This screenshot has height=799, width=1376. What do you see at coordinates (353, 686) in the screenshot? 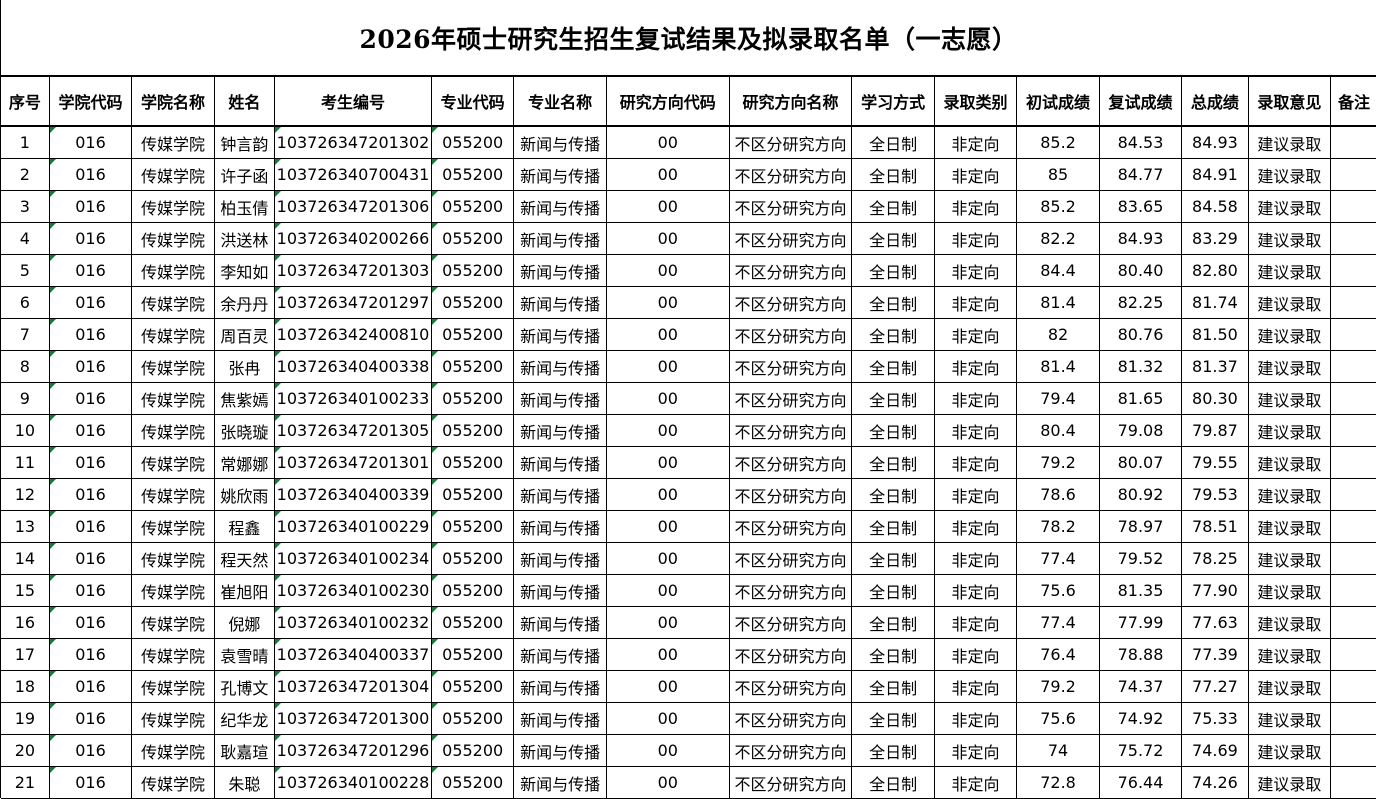
I see `cell-exam-id: 103726347201304` at bounding box center [353, 686].